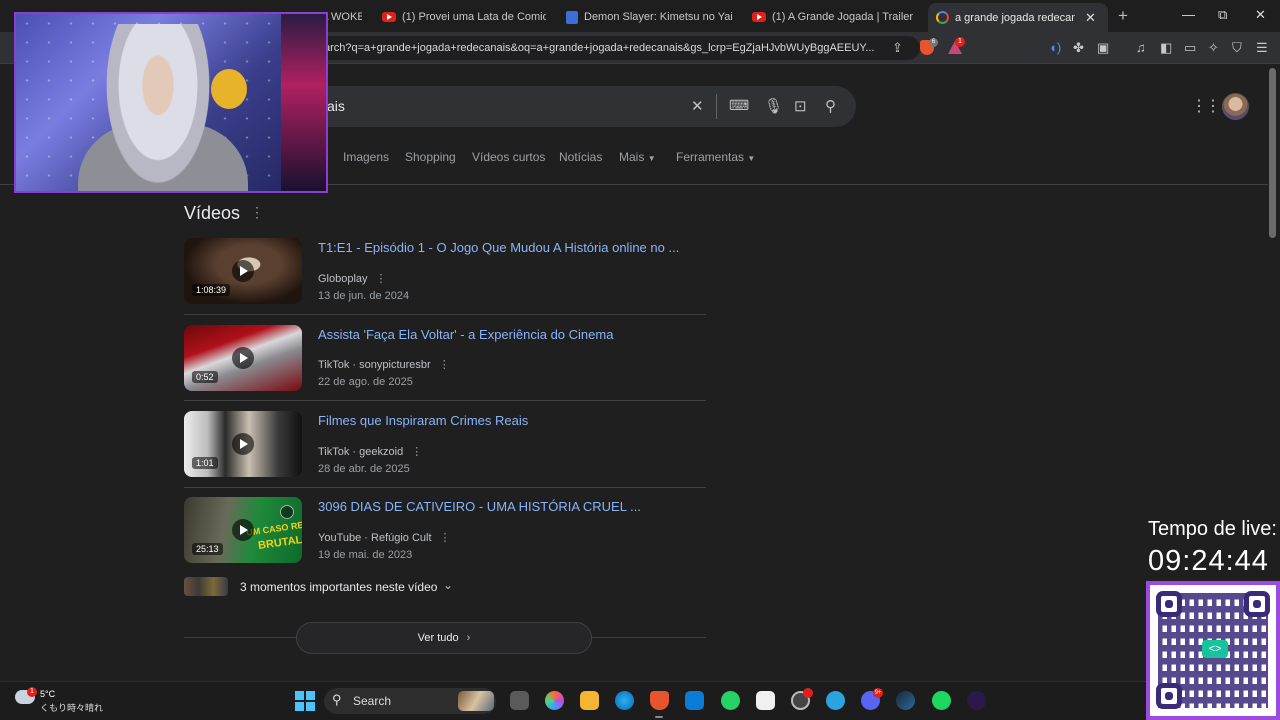 Image resolution: width=1280 pixels, height=720 pixels. I want to click on new-tab-button: +, so click(1123, 16).